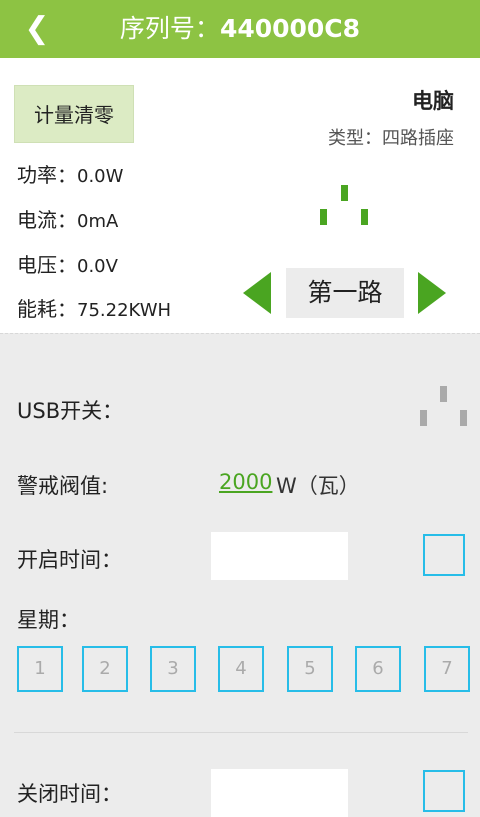 The width and height of the screenshot is (480, 817). What do you see at coordinates (47, 220) in the screenshot?
I see `current-label: 电流：` at bounding box center [47, 220].